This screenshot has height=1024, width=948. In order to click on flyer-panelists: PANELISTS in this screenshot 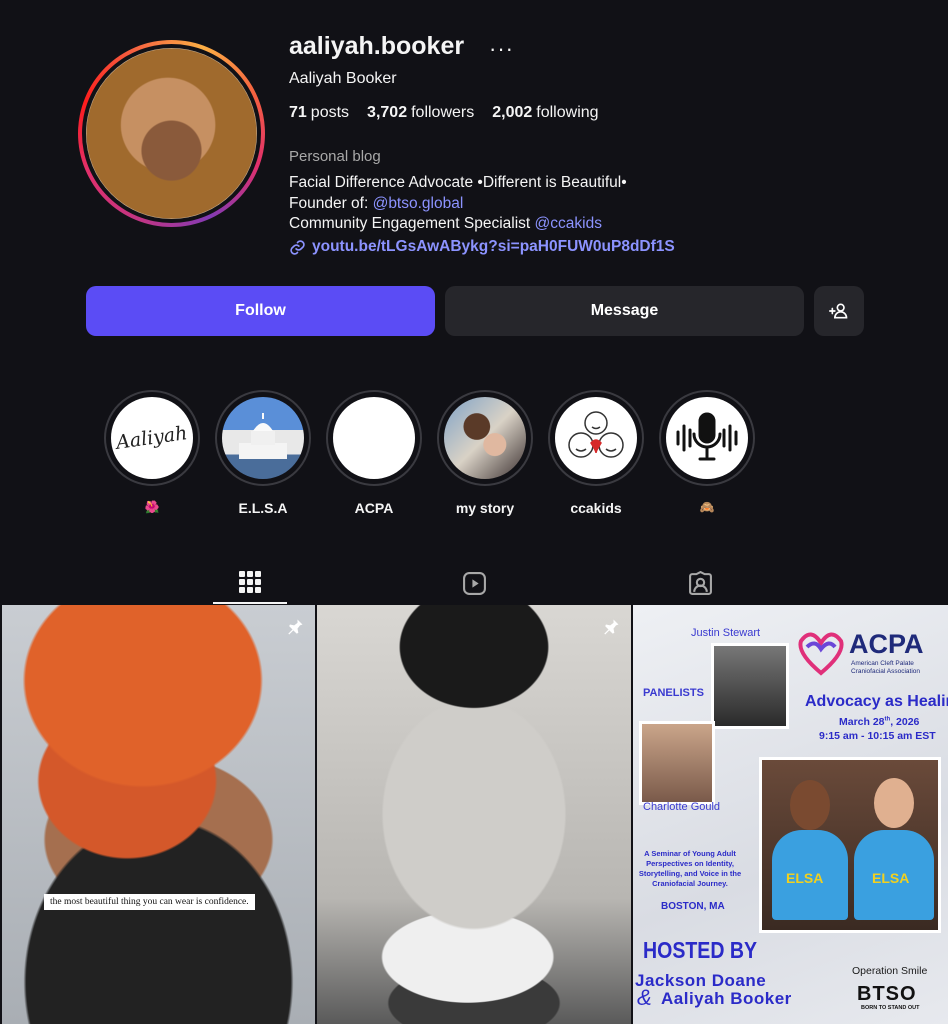, I will do `click(673, 693)`.